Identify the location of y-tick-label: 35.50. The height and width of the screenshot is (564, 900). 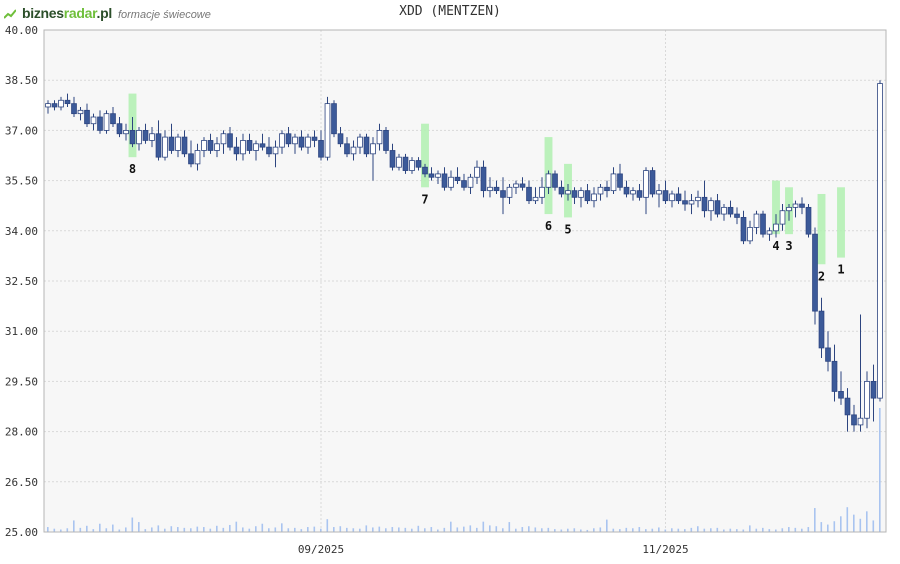
(21, 181).